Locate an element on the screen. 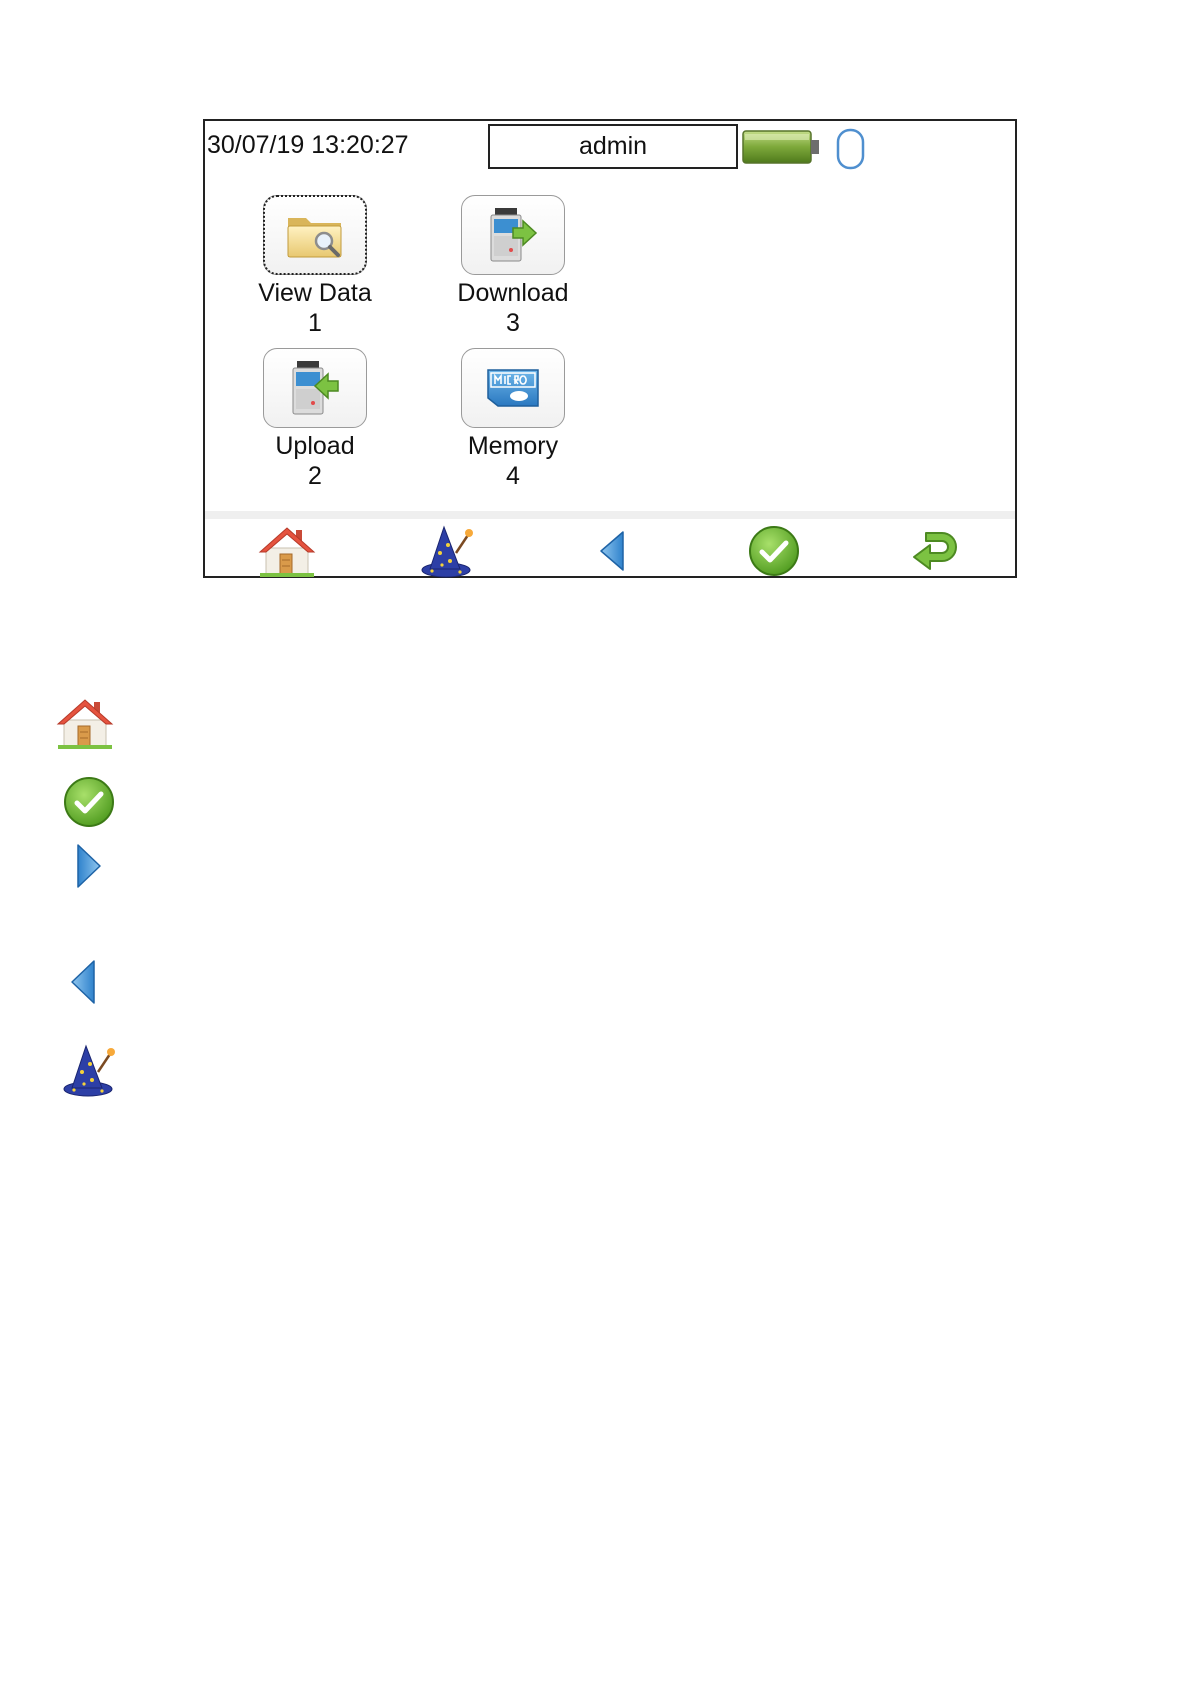 This screenshot has width=1190, height=1684. view-data-label: View Data is located at coordinates (315, 293).